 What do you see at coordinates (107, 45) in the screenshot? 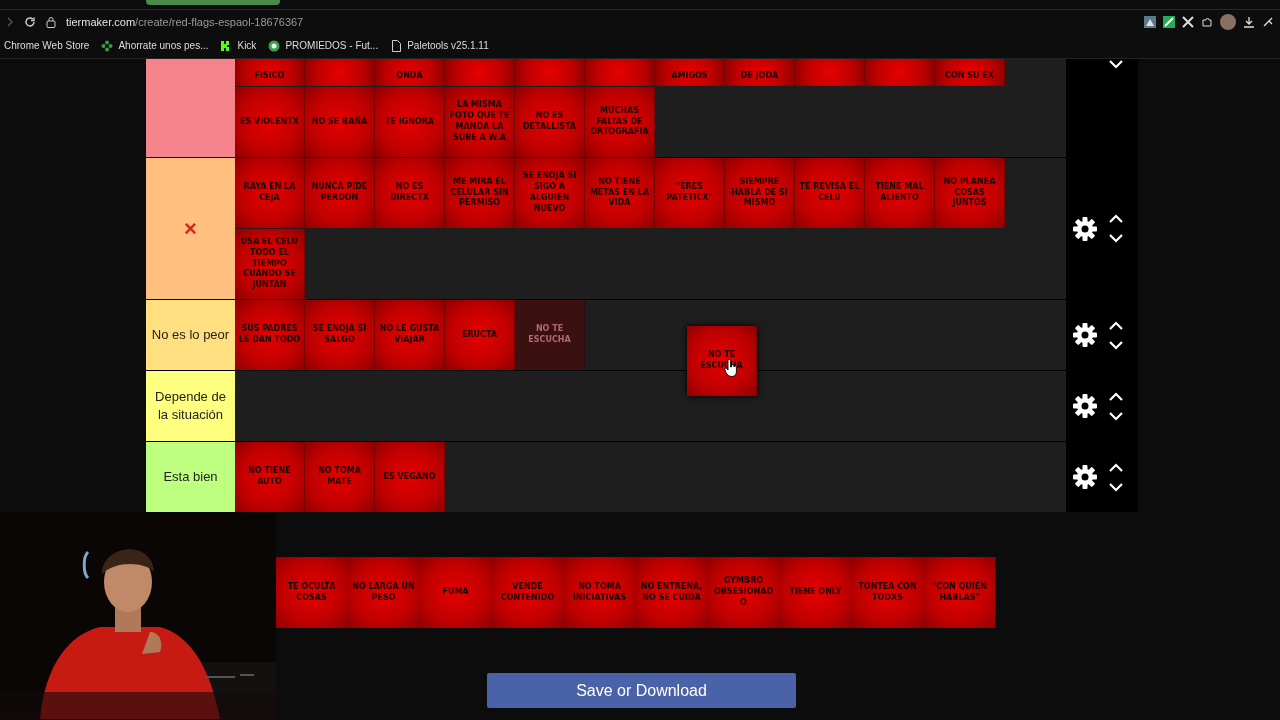
I see `bookmark-icon` at bounding box center [107, 45].